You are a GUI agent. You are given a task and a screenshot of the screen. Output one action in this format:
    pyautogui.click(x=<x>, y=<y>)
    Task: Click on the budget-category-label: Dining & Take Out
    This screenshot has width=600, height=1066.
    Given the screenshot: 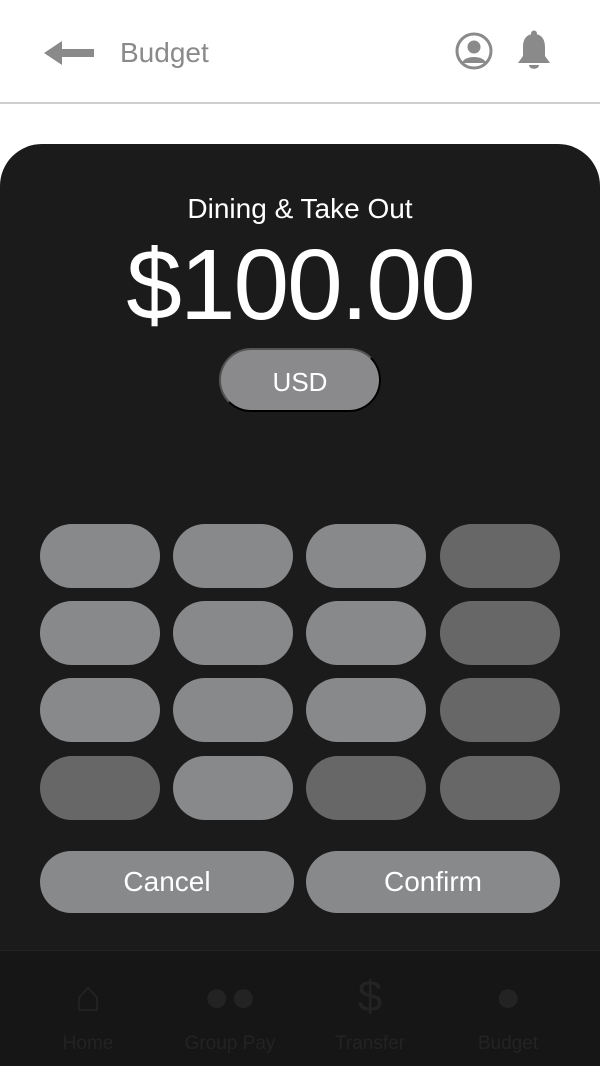 What is the action you would take?
    pyautogui.click(x=300, y=208)
    